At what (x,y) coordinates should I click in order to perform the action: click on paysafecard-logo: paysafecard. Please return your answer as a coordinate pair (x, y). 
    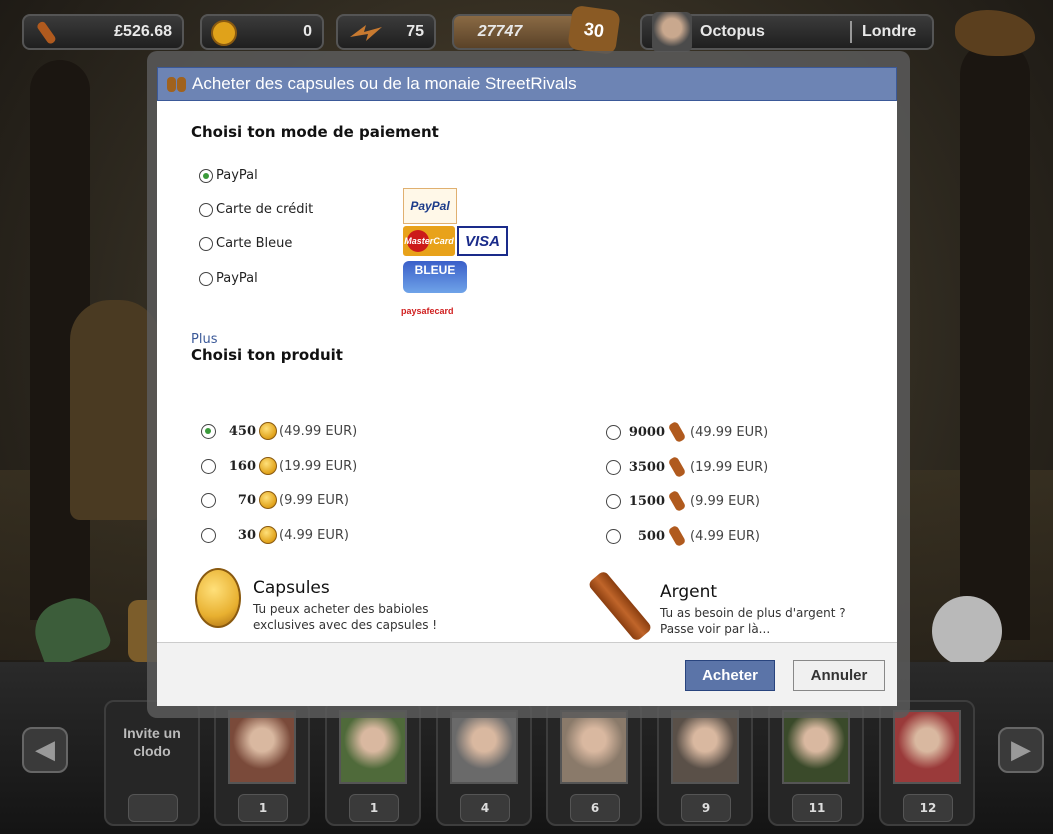
    Looking at the image, I should click on (427, 311).